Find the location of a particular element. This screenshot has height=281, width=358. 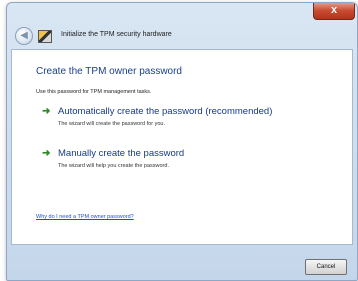

close-icon: x is located at coordinates (334, 10).